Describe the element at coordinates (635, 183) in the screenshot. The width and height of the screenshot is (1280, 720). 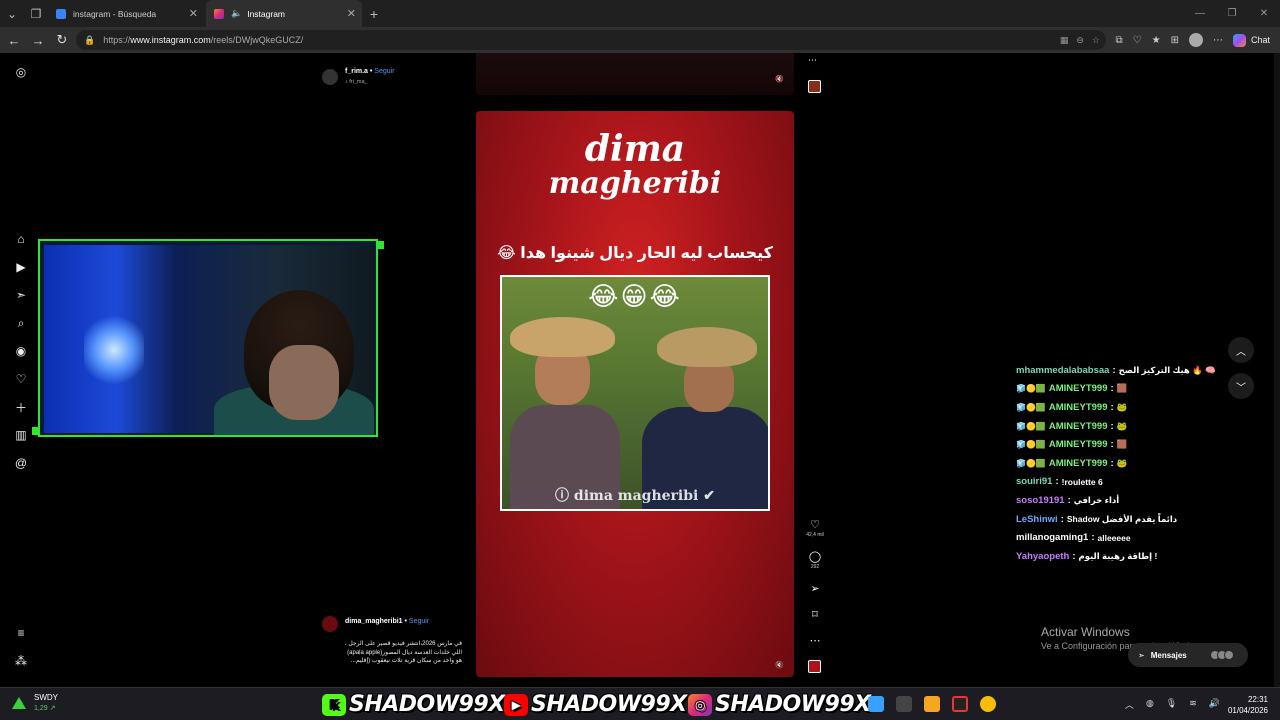
I see `logo-line-2: magheribi` at that location.